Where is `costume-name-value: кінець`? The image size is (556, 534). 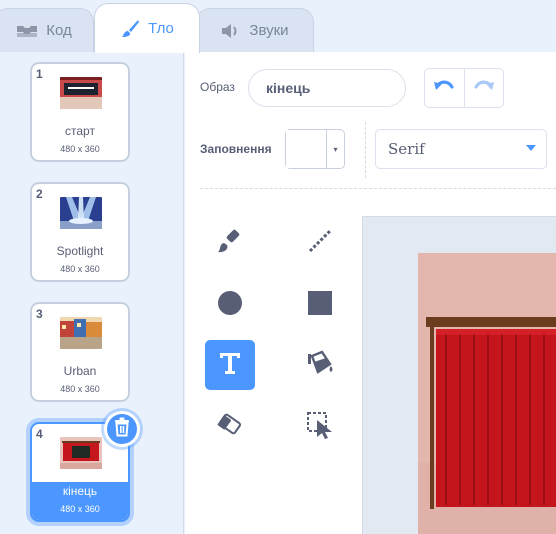 costume-name-value: кінець is located at coordinates (288, 88).